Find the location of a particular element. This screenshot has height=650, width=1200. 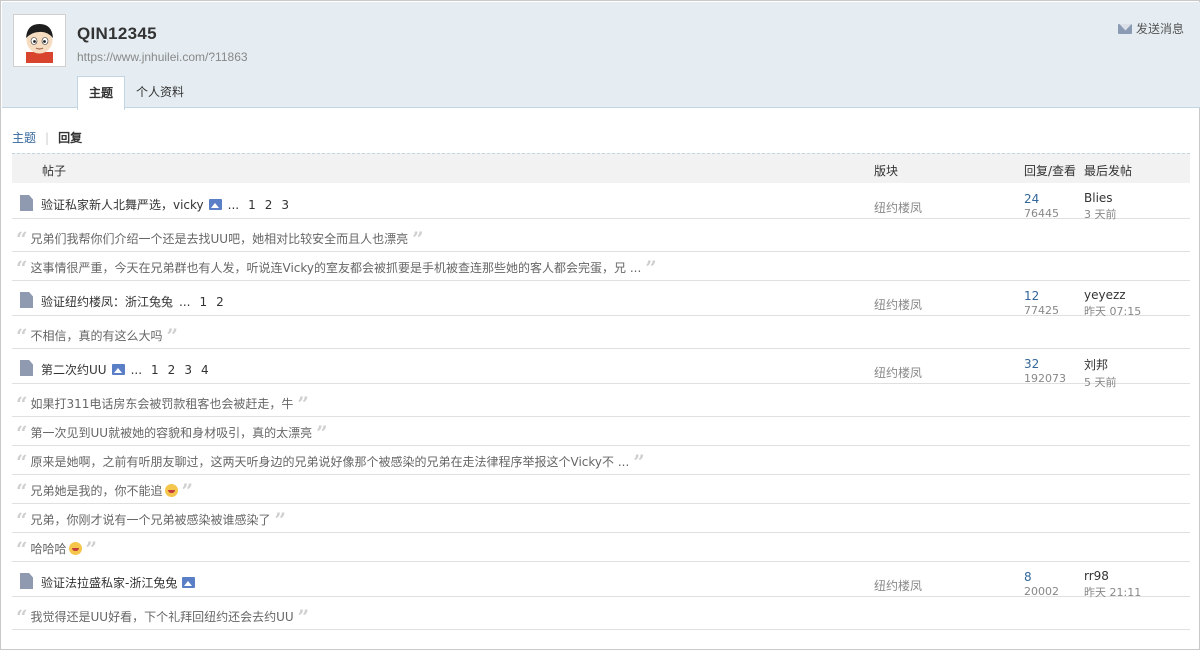

column-last-post: 最后发帖 is located at coordinates (1108, 171).